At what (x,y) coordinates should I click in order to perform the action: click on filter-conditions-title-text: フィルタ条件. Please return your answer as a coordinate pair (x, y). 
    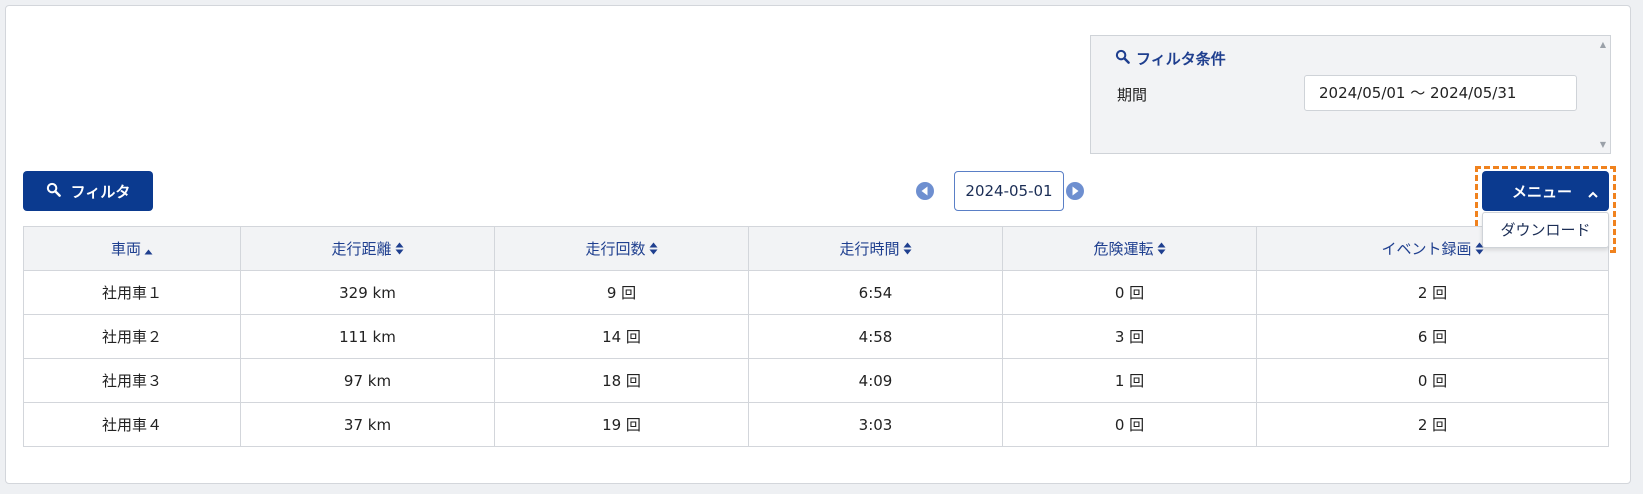
    Looking at the image, I should click on (1181, 59).